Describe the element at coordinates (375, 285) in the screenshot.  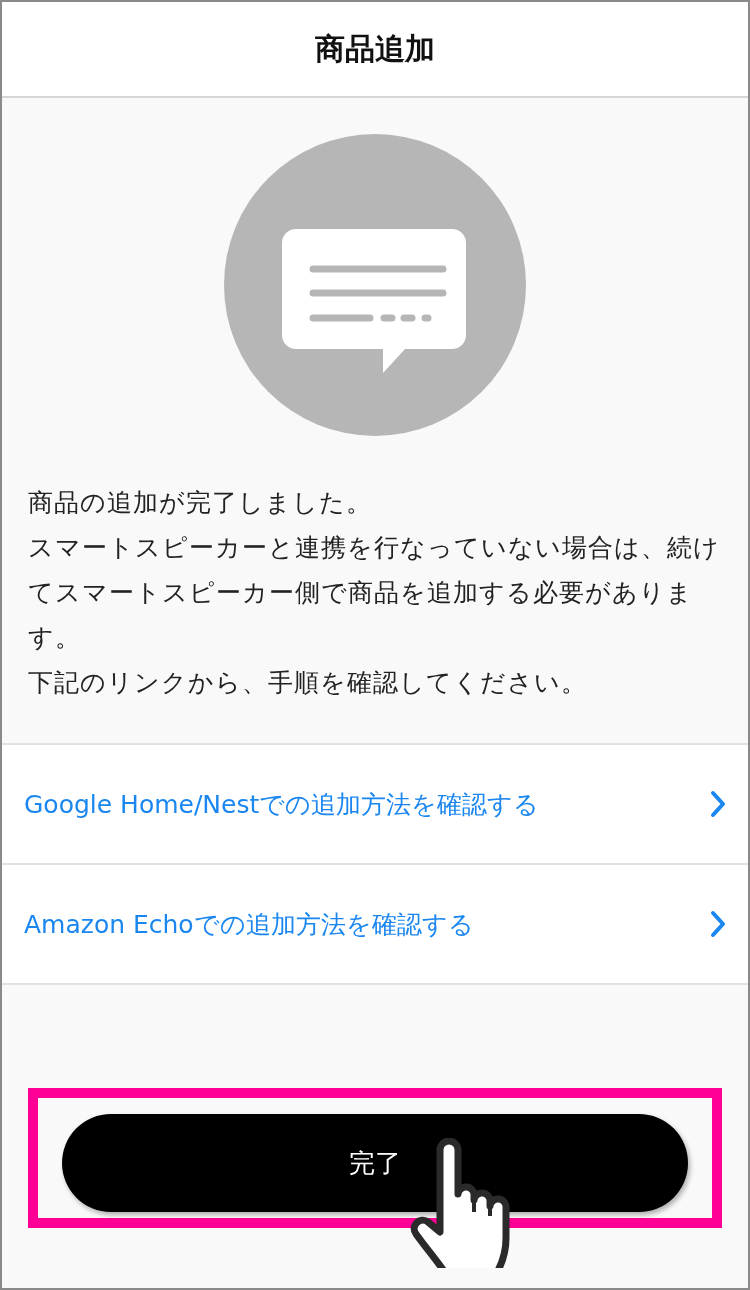
I see `chat-bubble-icon` at that location.